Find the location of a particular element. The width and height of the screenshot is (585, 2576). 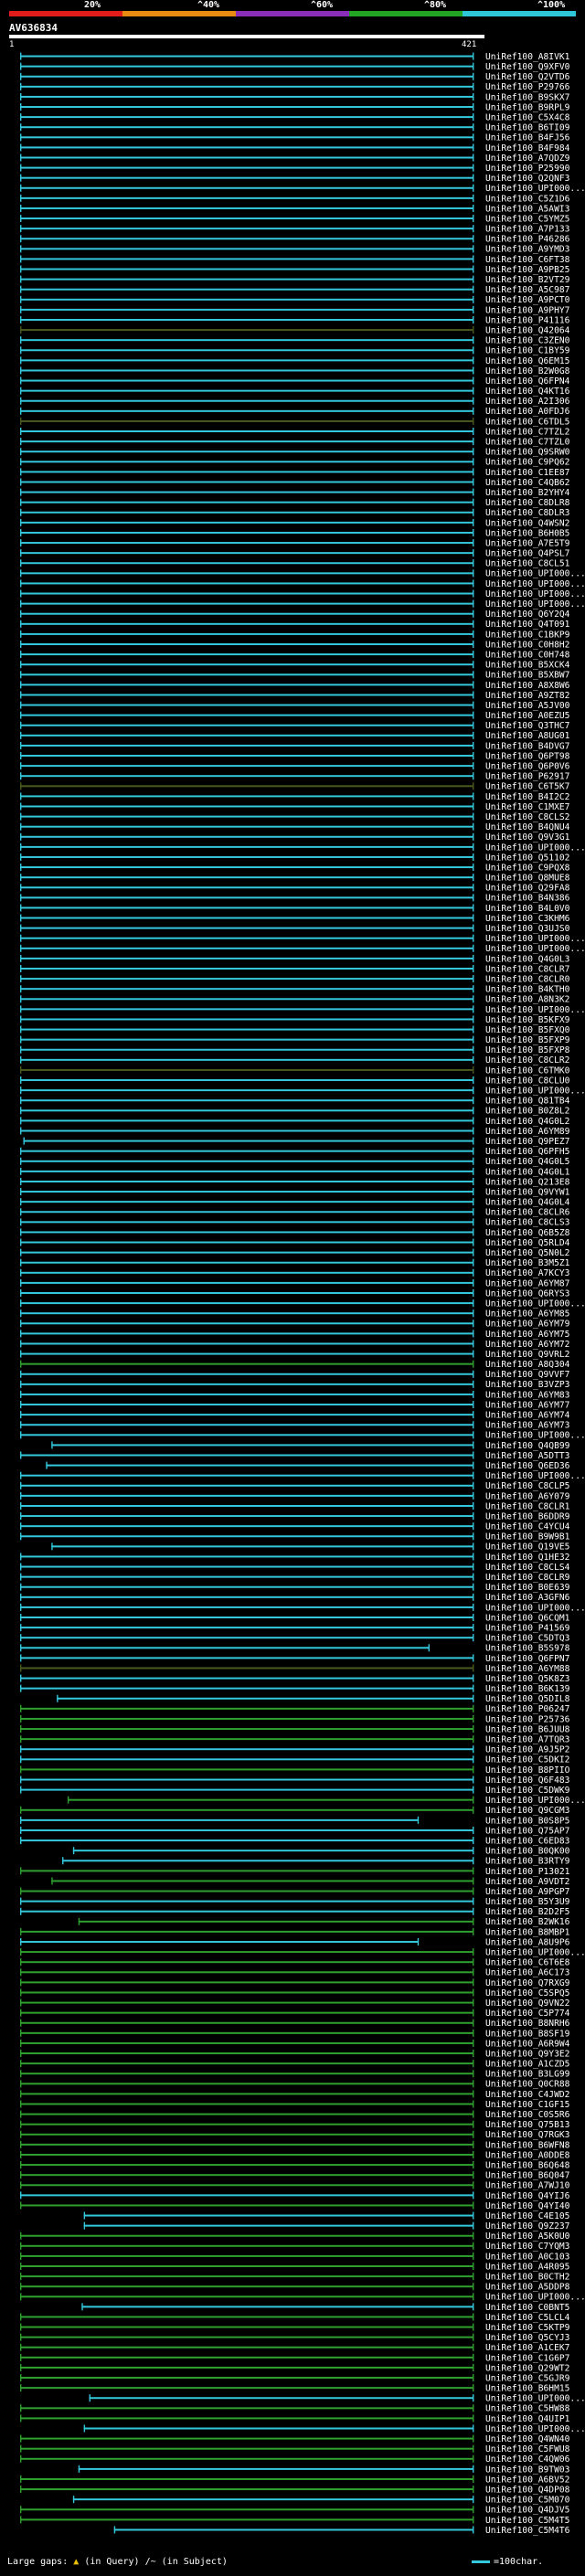

hit-label: UniRef100_C8CLR7 is located at coordinates (528, 969).